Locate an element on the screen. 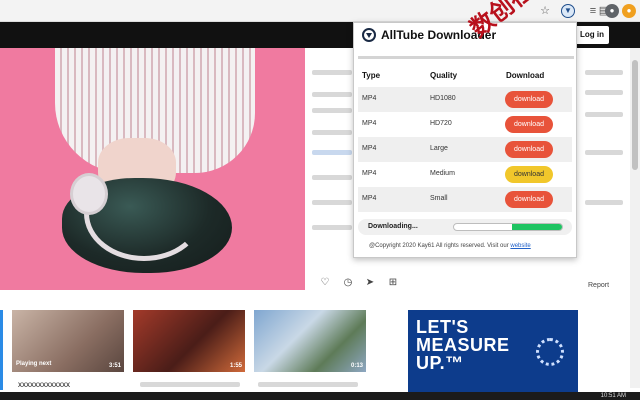  popup-divider is located at coordinates (466, 57).